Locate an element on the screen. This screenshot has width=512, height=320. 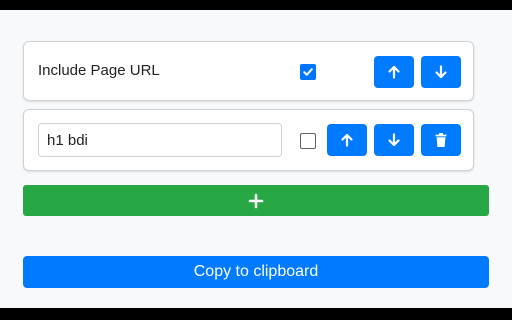
trash-icon is located at coordinates (441, 140).